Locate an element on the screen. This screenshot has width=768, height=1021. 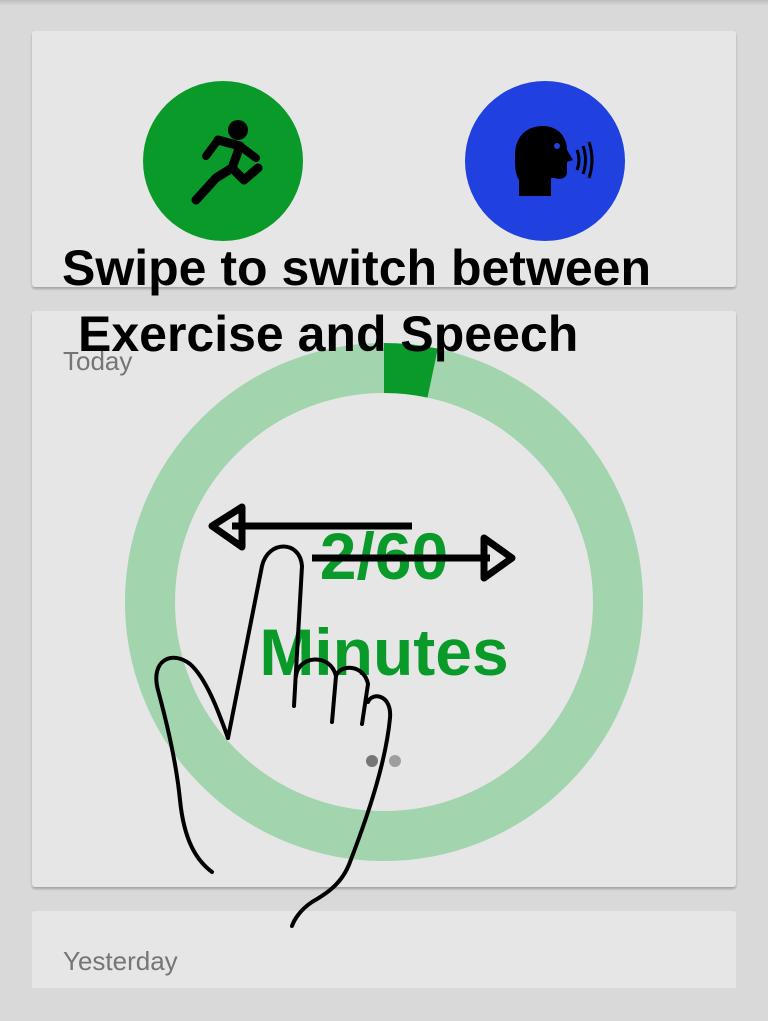
tutorial-line-2: Exercise and Speech is located at coordinates (328, 334).